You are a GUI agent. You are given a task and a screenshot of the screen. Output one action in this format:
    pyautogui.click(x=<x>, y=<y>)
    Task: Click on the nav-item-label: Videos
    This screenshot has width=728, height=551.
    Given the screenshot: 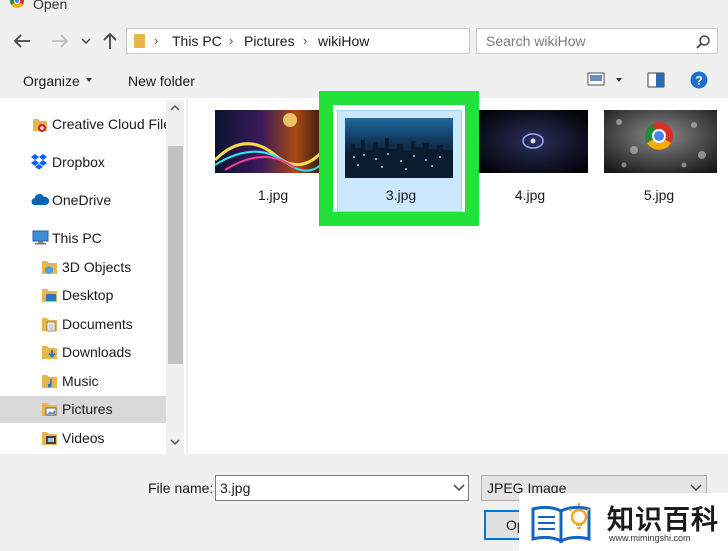 What is the action you would take?
    pyautogui.click(x=83, y=438)
    